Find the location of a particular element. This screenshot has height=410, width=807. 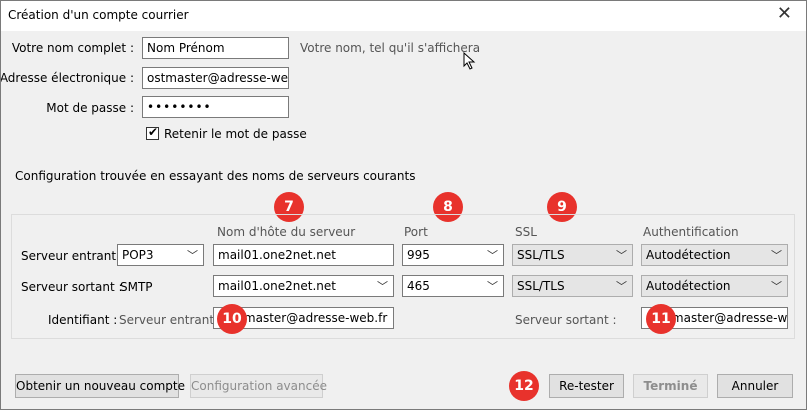

email-input: ostmaster@adresse-web.fr is located at coordinates (215, 78).